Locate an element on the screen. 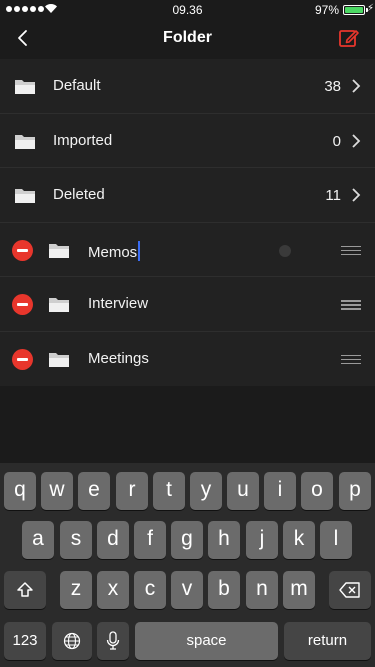  microphone-icon is located at coordinates (113, 640).